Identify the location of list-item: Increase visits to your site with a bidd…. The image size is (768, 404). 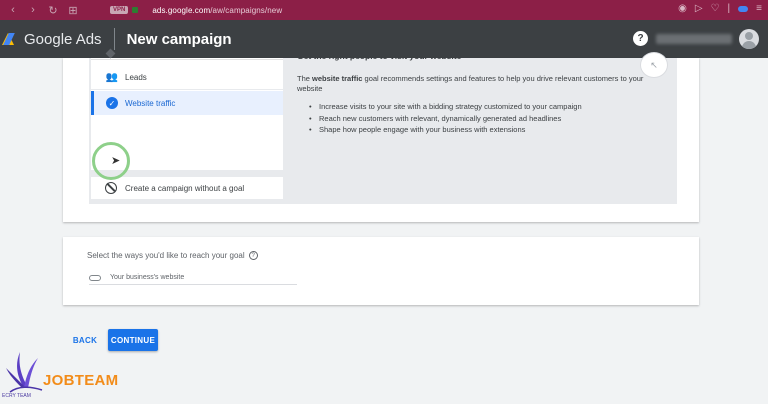
(483, 107).